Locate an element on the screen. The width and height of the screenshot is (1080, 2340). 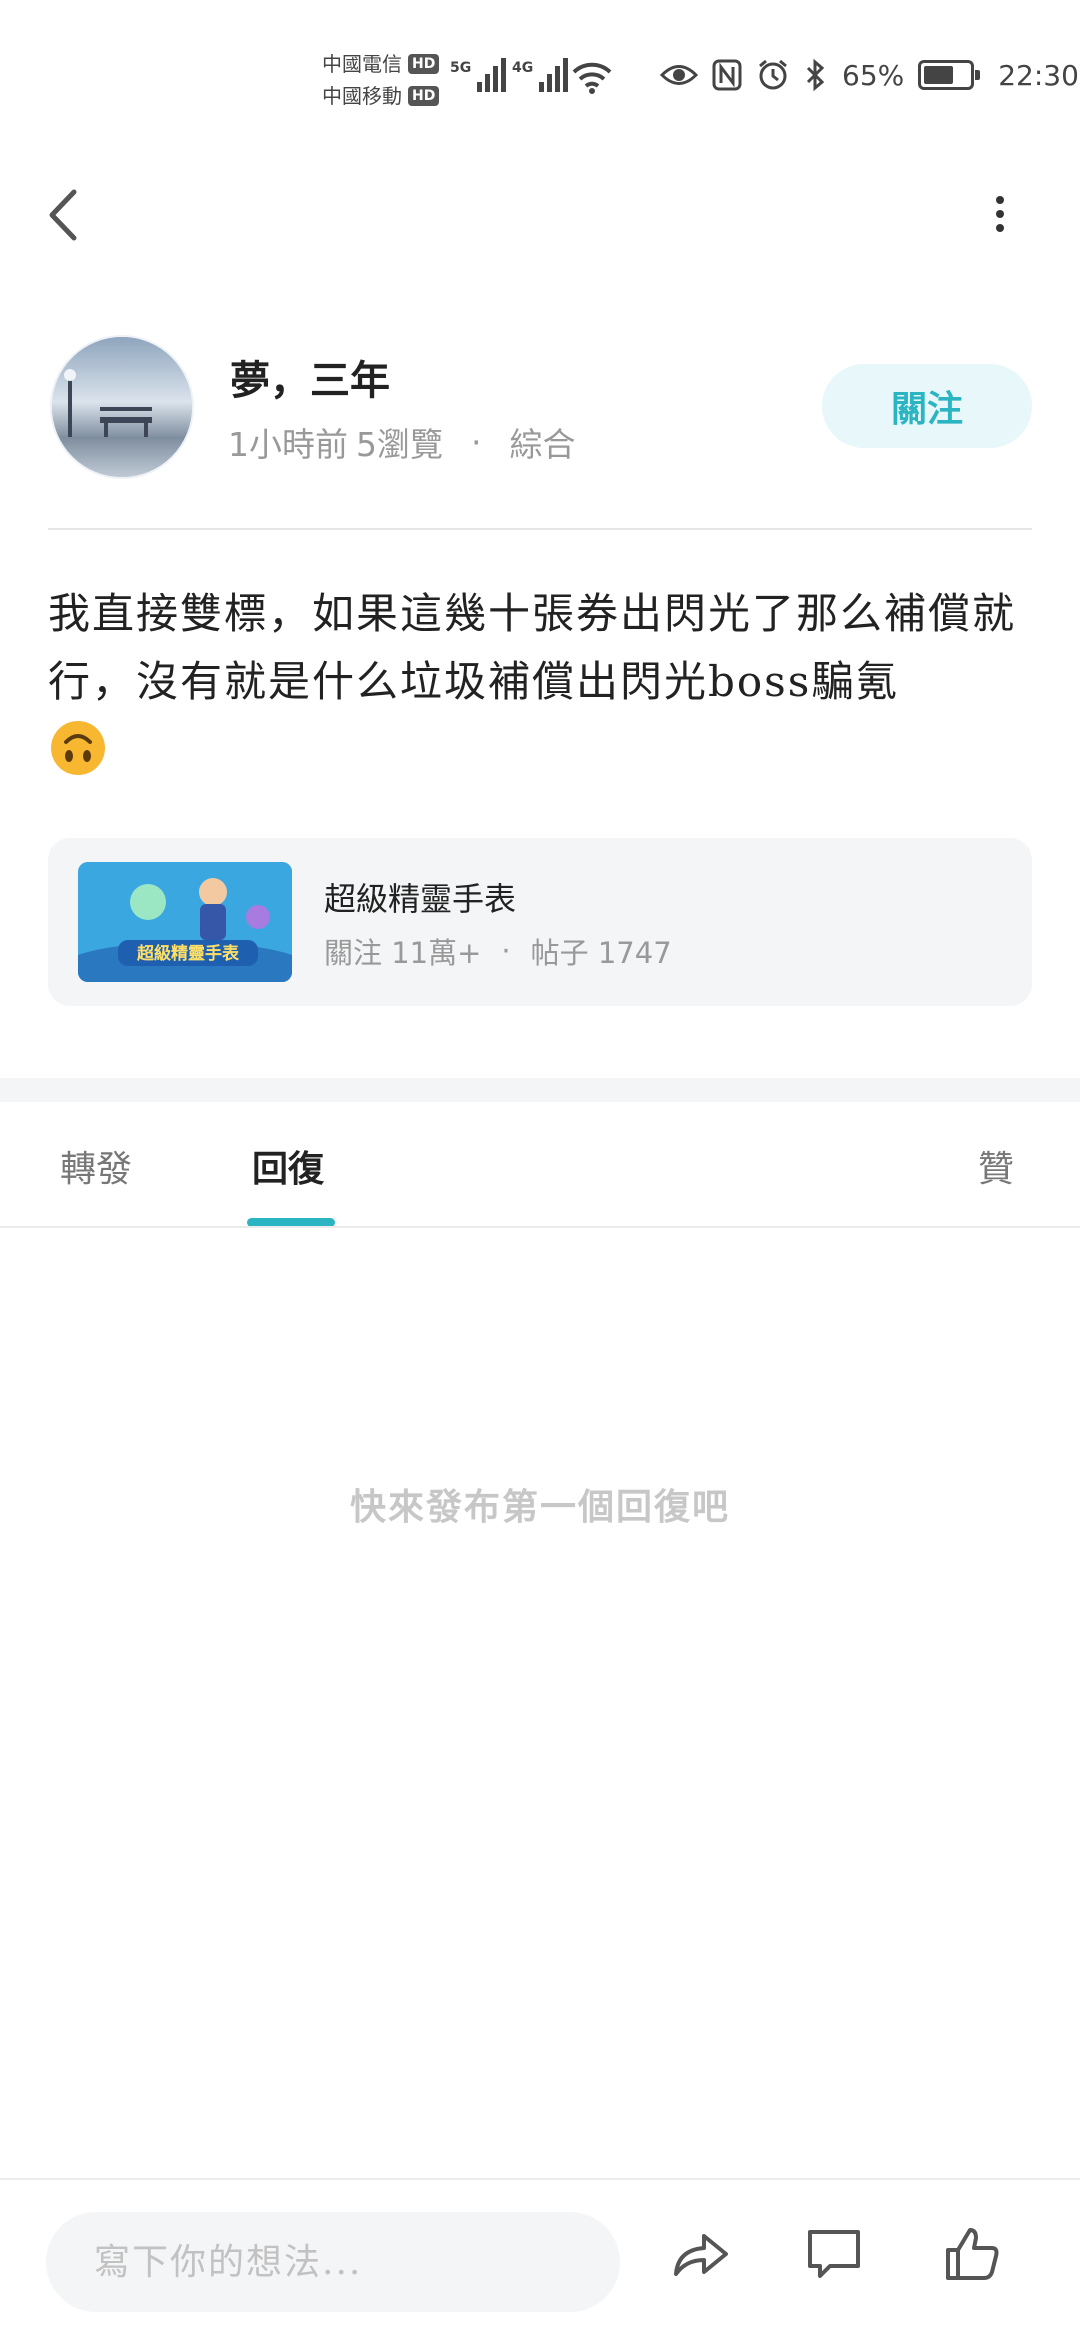
section-separator is located at coordinates (540, 1090).